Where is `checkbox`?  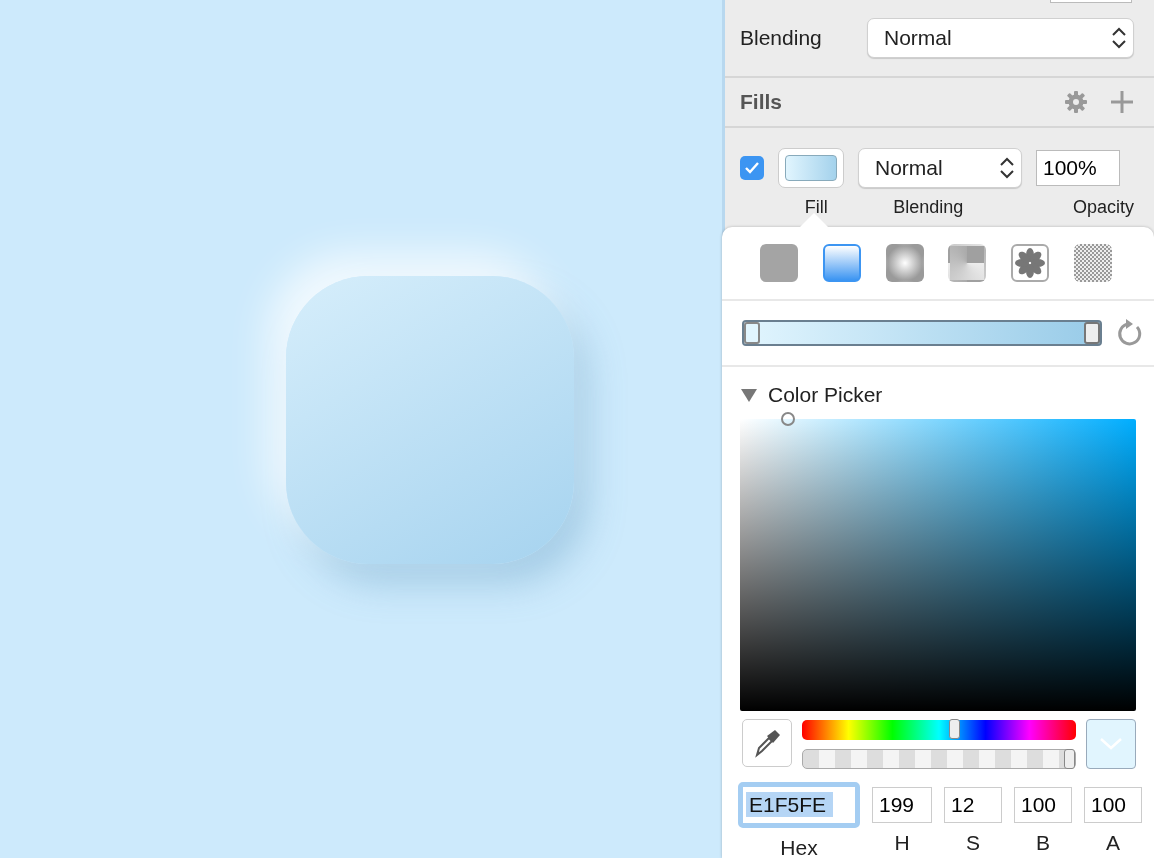
checkbox is located at coordinates (752, 168).